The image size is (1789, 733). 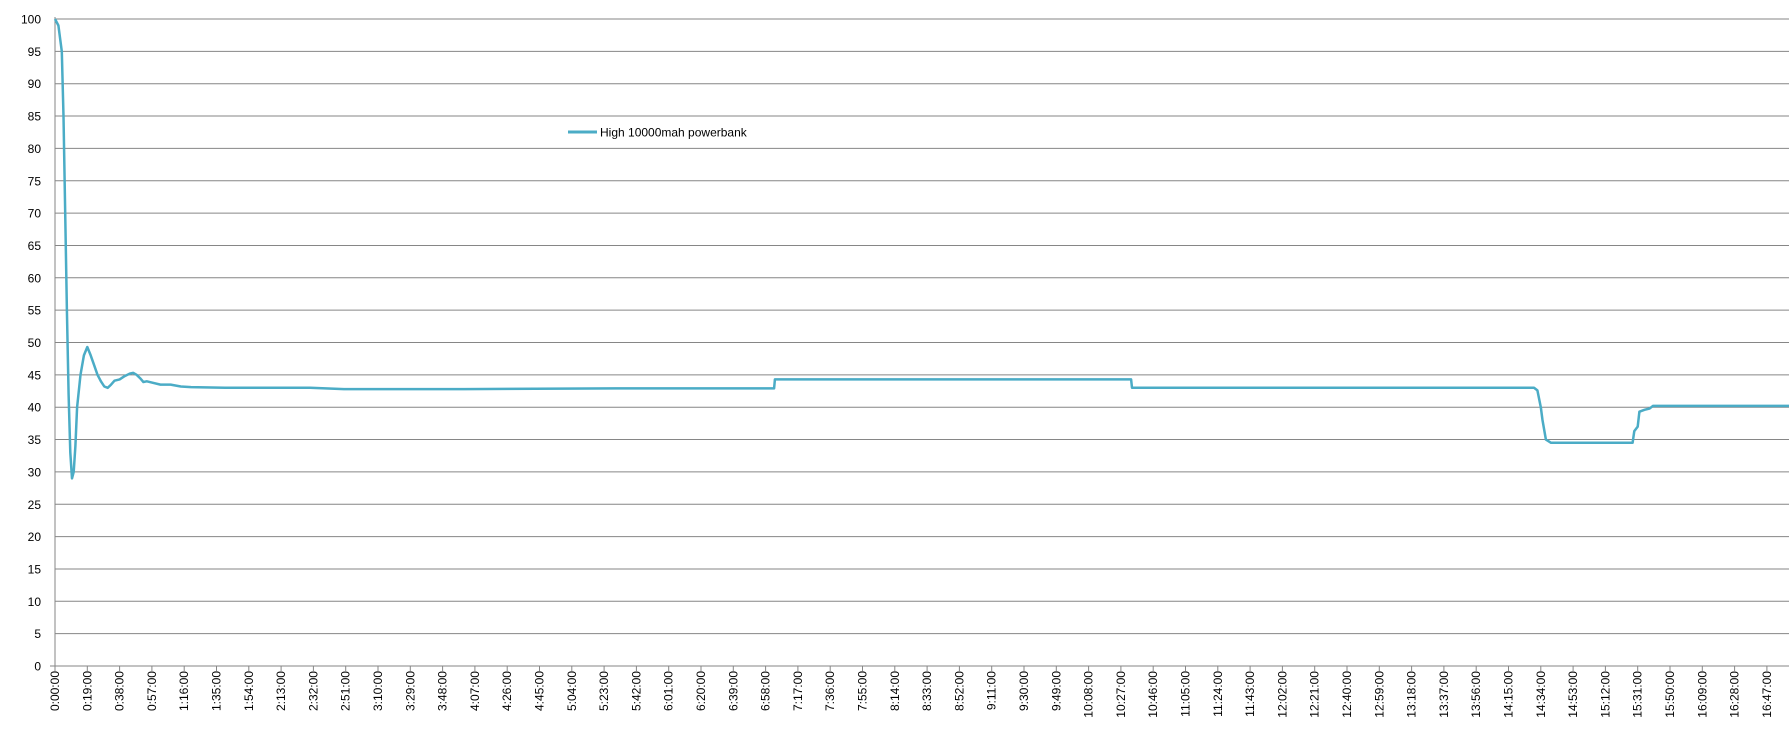 I want to click on x-tick-label-39: 12:21:00, so click(x=1315, y=694).